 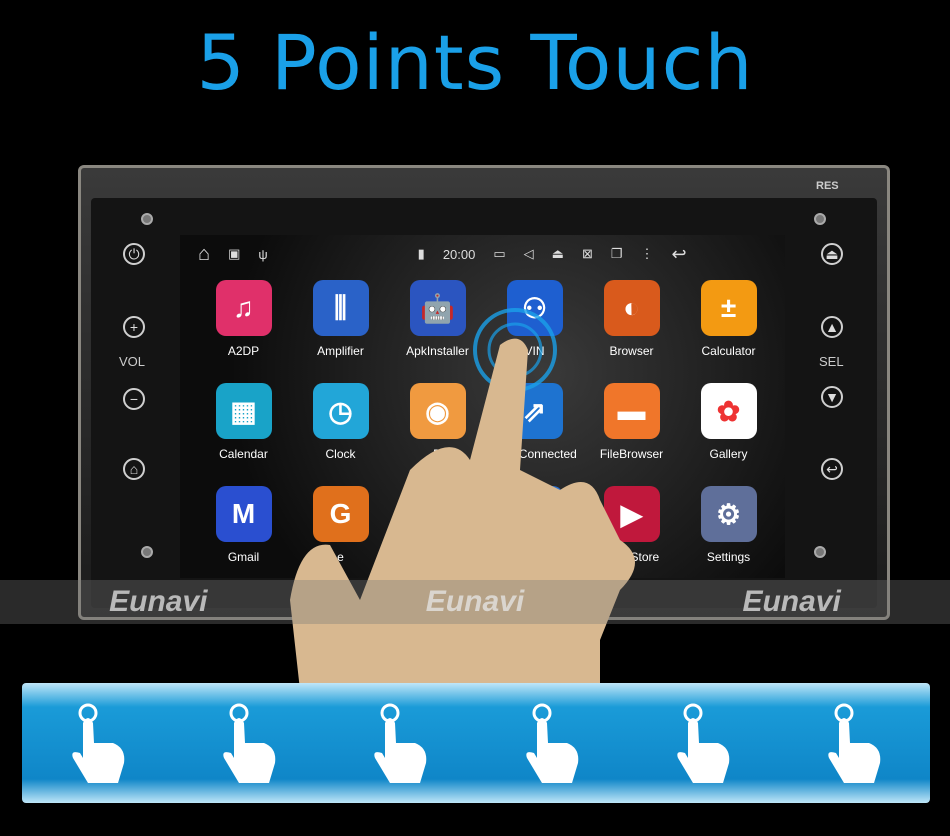 I want to click on swipe-gesture-icon, so click(x=703, y=743).